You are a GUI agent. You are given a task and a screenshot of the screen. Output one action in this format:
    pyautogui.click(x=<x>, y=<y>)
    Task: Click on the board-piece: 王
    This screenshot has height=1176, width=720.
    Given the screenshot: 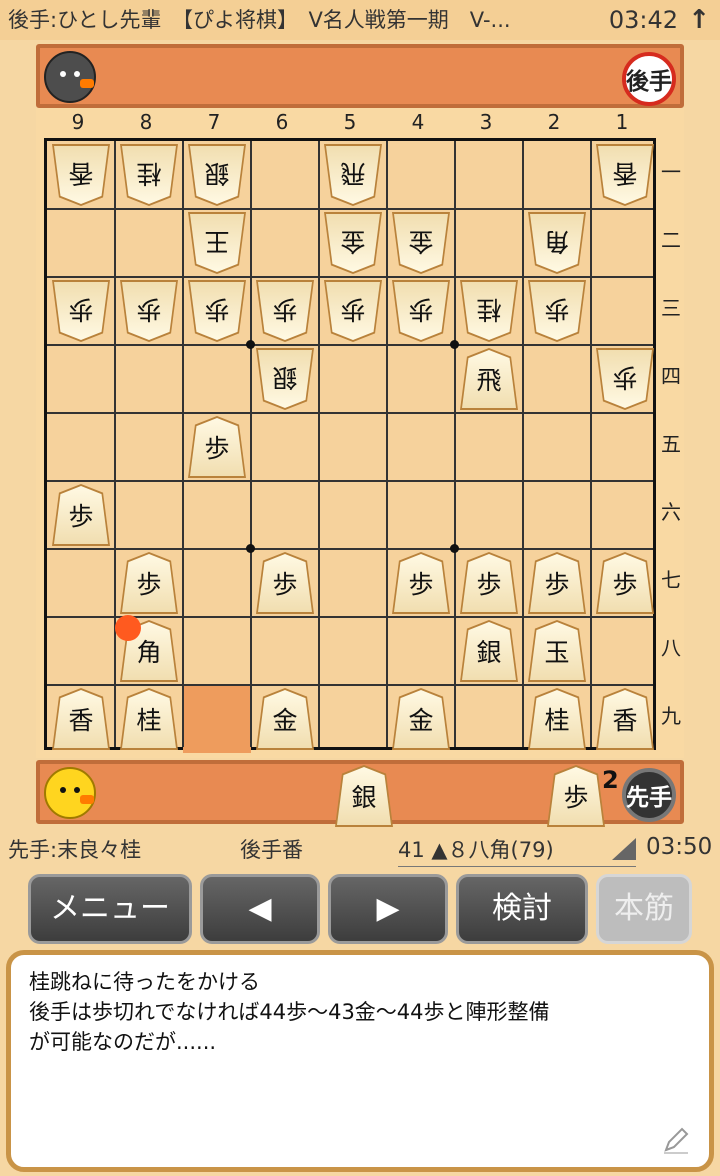 What is the action you would take?
    pyautogui.click(x=217, y=243)
    